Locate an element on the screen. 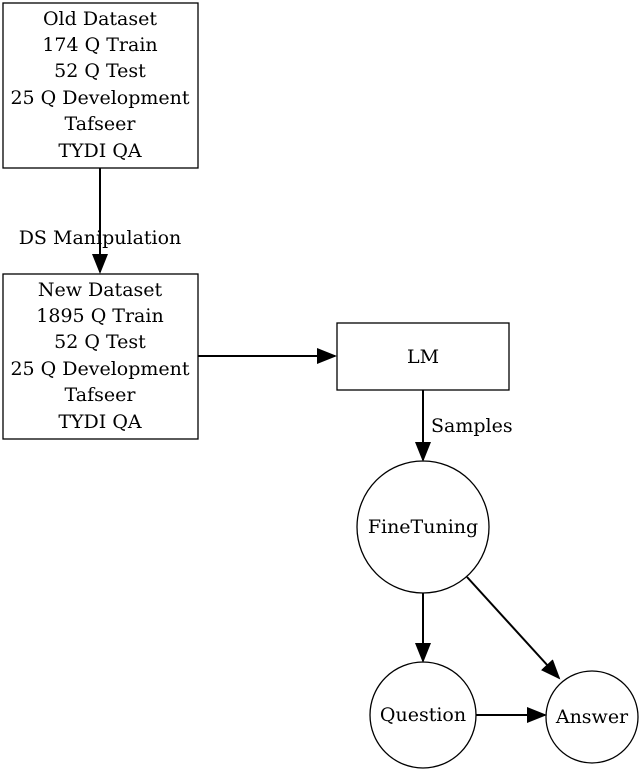 The image size is (640, 771). new-dataset-line: 1895 Q Train is located at coordinates (99, 316).